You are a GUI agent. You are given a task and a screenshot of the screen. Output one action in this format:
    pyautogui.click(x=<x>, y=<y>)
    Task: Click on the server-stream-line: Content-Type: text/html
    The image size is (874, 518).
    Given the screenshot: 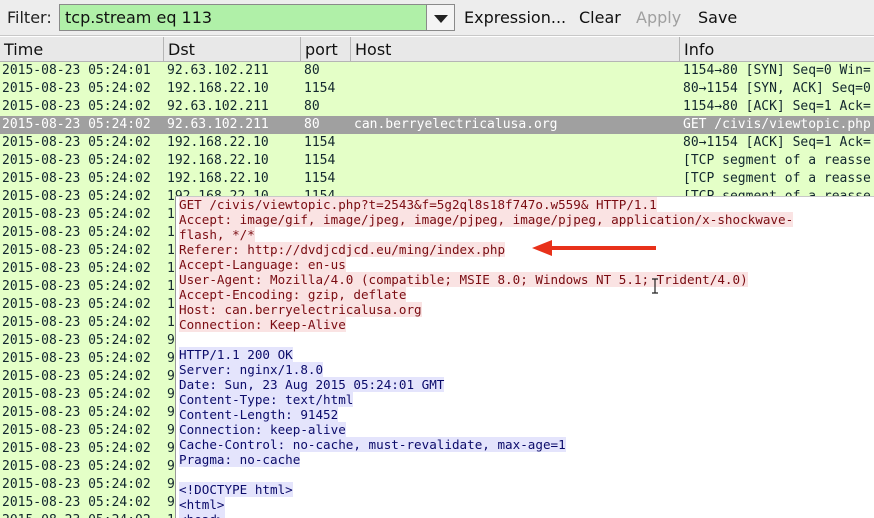 What is the action you would take?
    pyautogui.click(x=266, y=399)
    